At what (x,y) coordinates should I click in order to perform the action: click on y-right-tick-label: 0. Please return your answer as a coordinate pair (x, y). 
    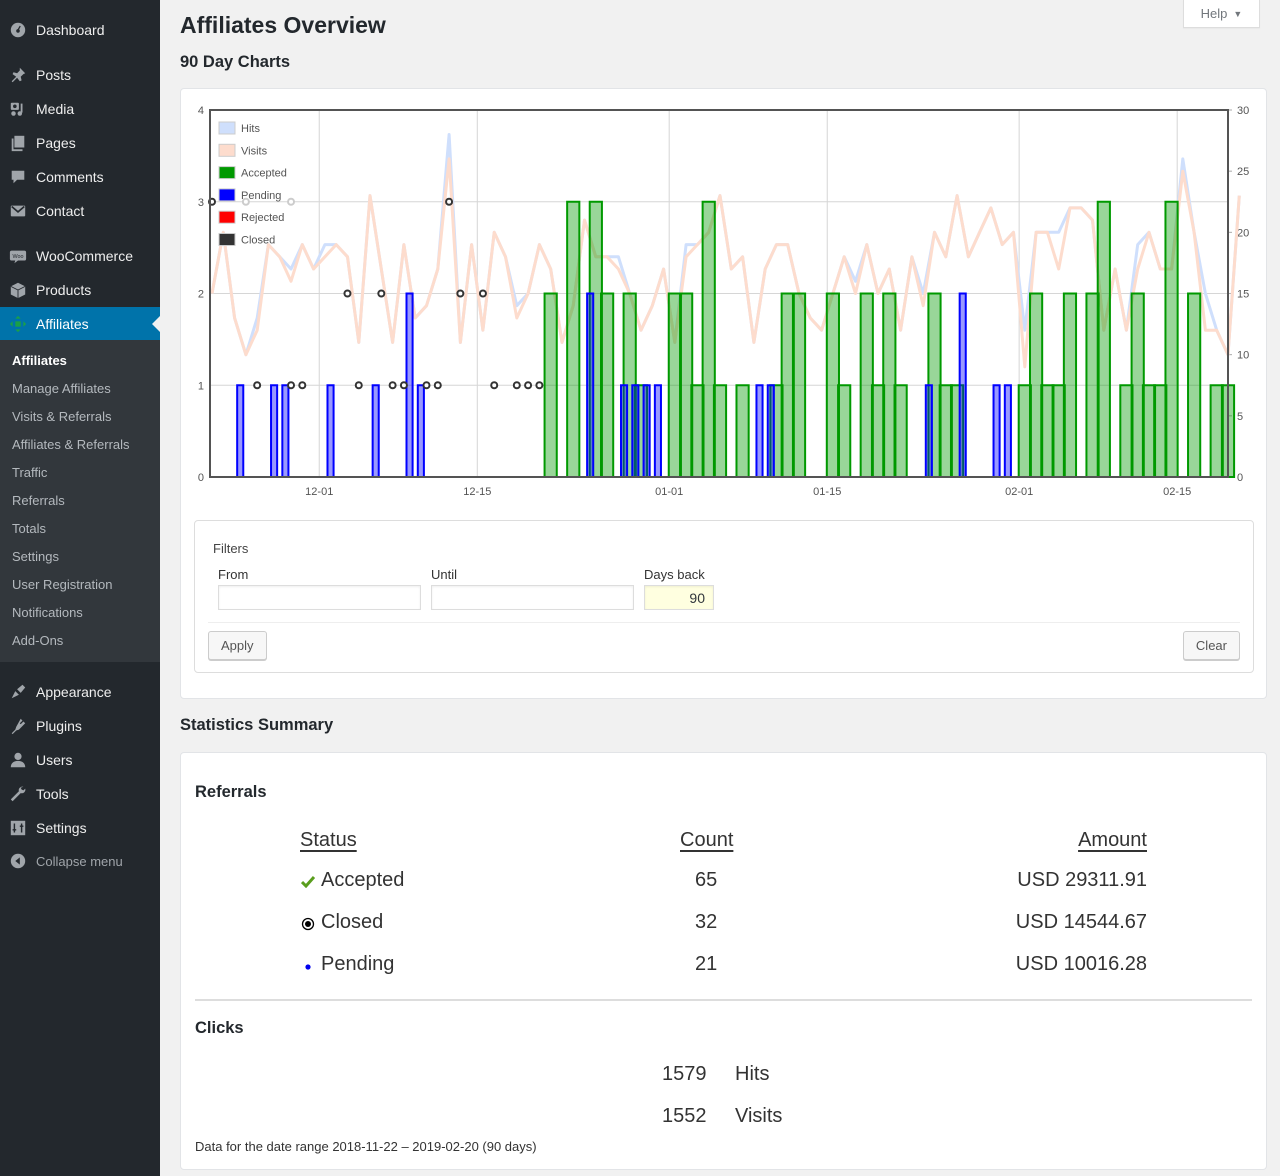
    Looking at the image, I should click on (1240, 478).